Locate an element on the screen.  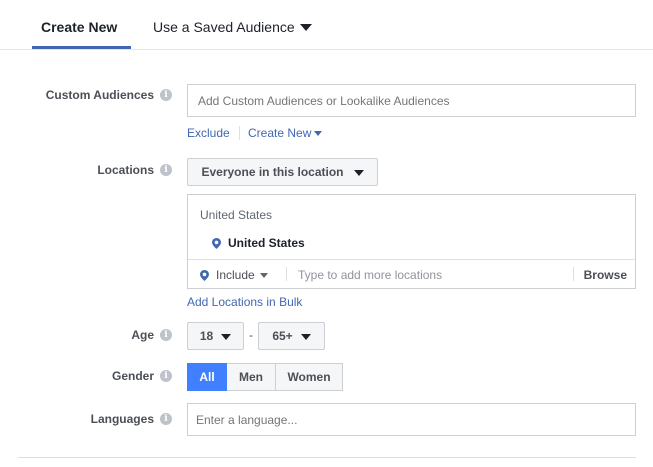
active-tab-indicator is located at coordinates (81, 47).